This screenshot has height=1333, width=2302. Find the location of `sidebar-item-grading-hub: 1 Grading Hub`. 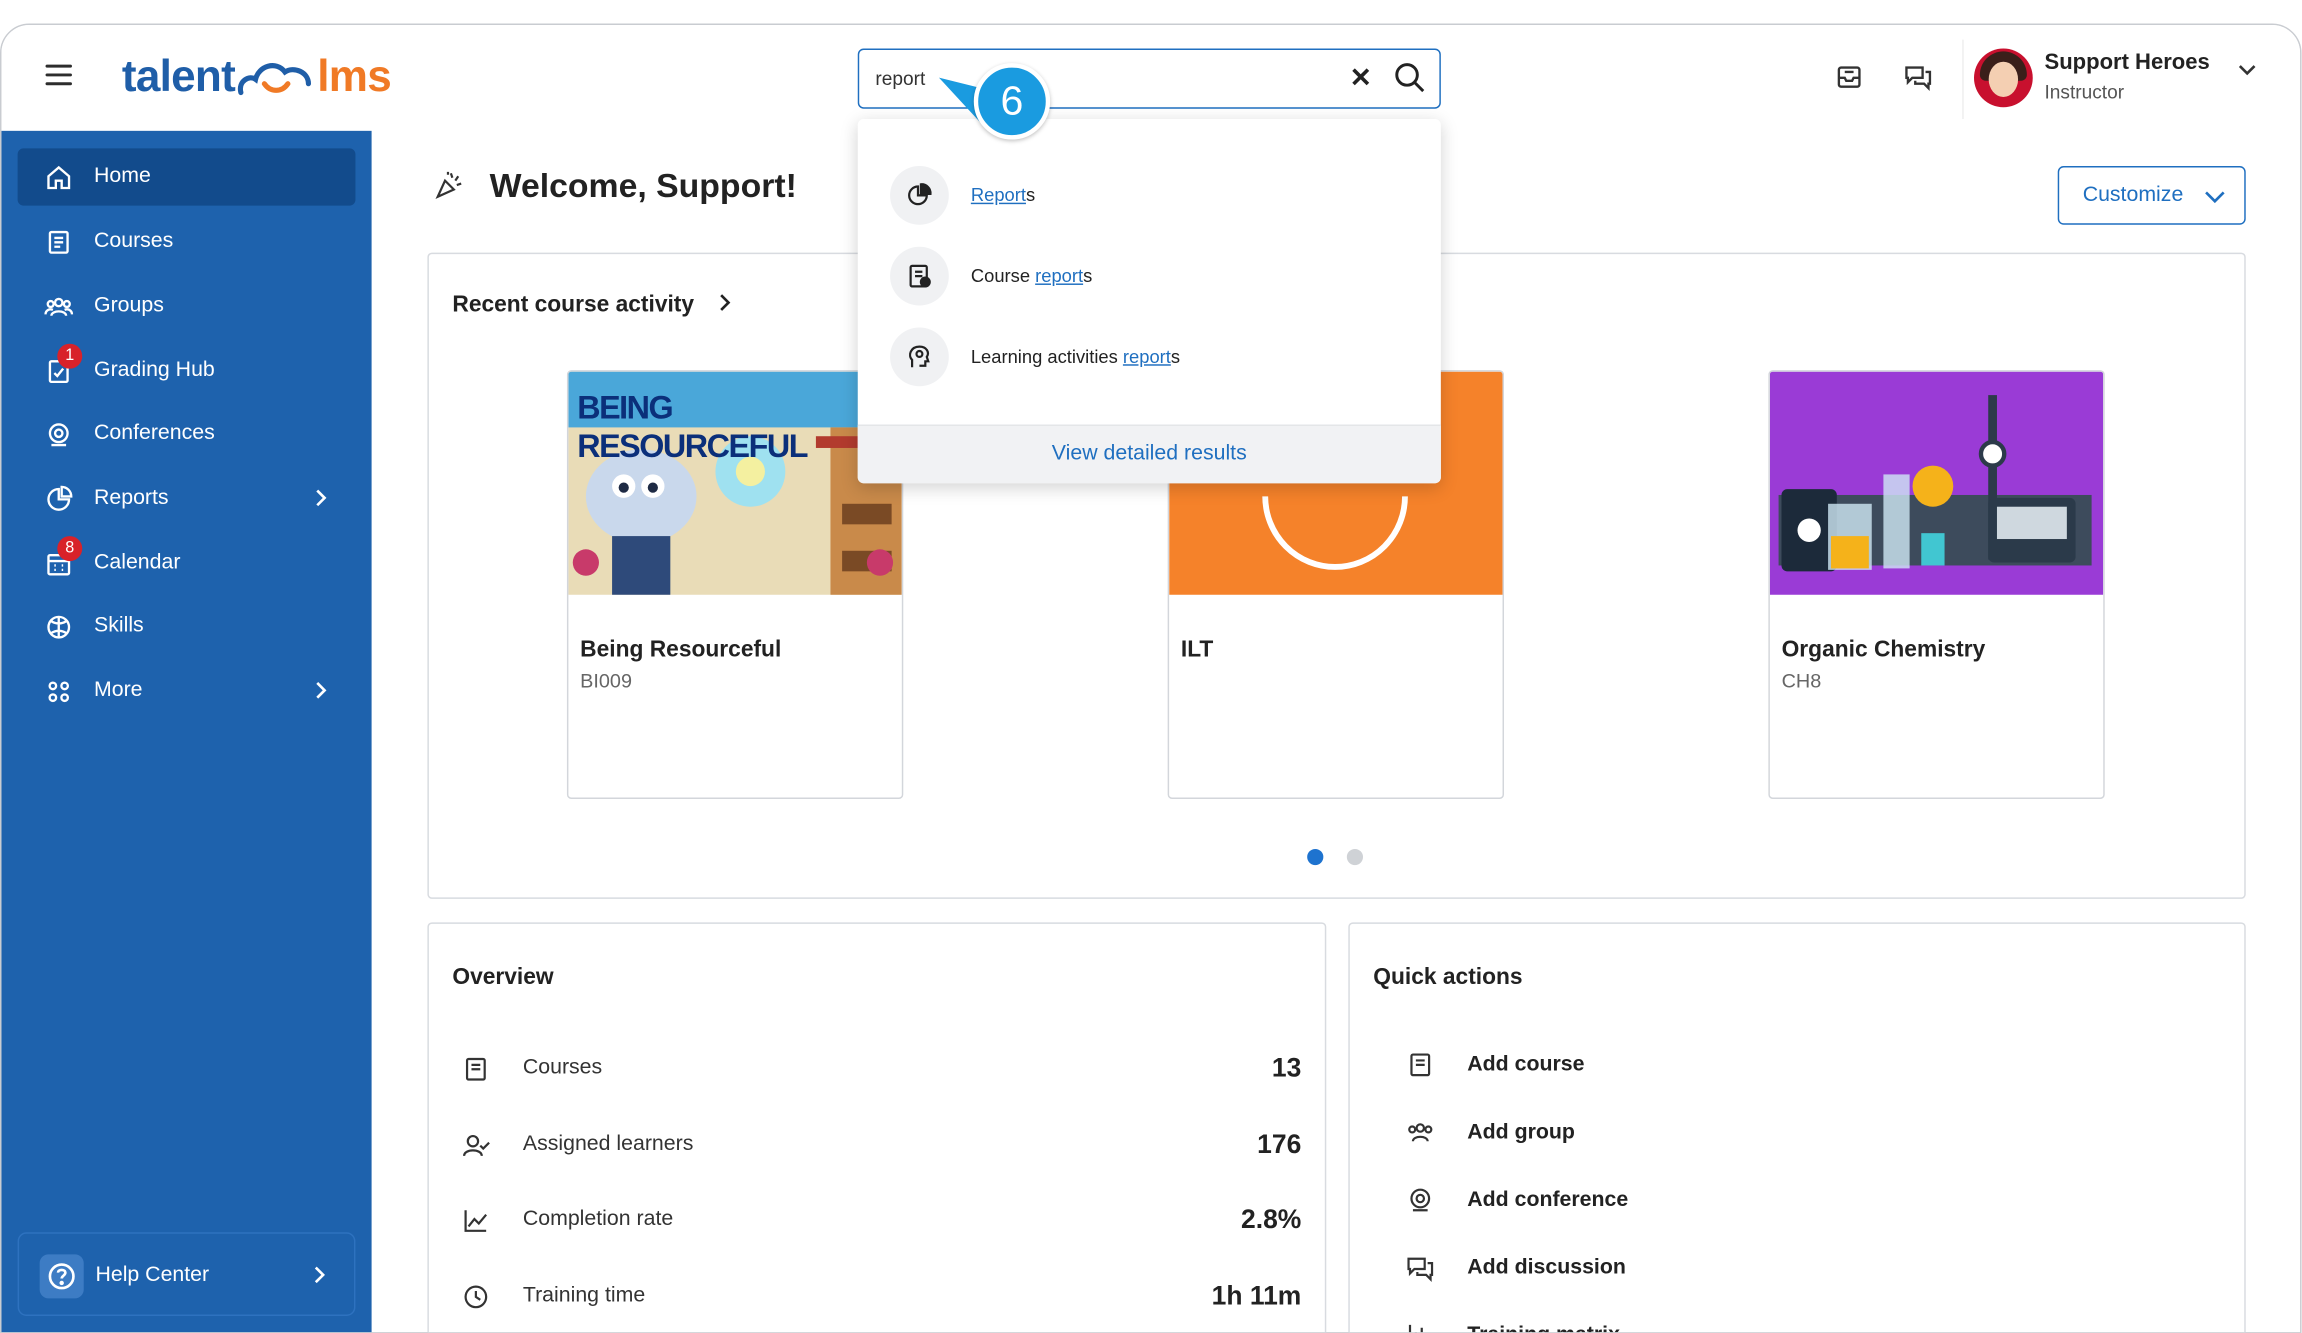

sidebar-item-grading-hub: 1 Grading Hub is located at coordinates (187, 370).